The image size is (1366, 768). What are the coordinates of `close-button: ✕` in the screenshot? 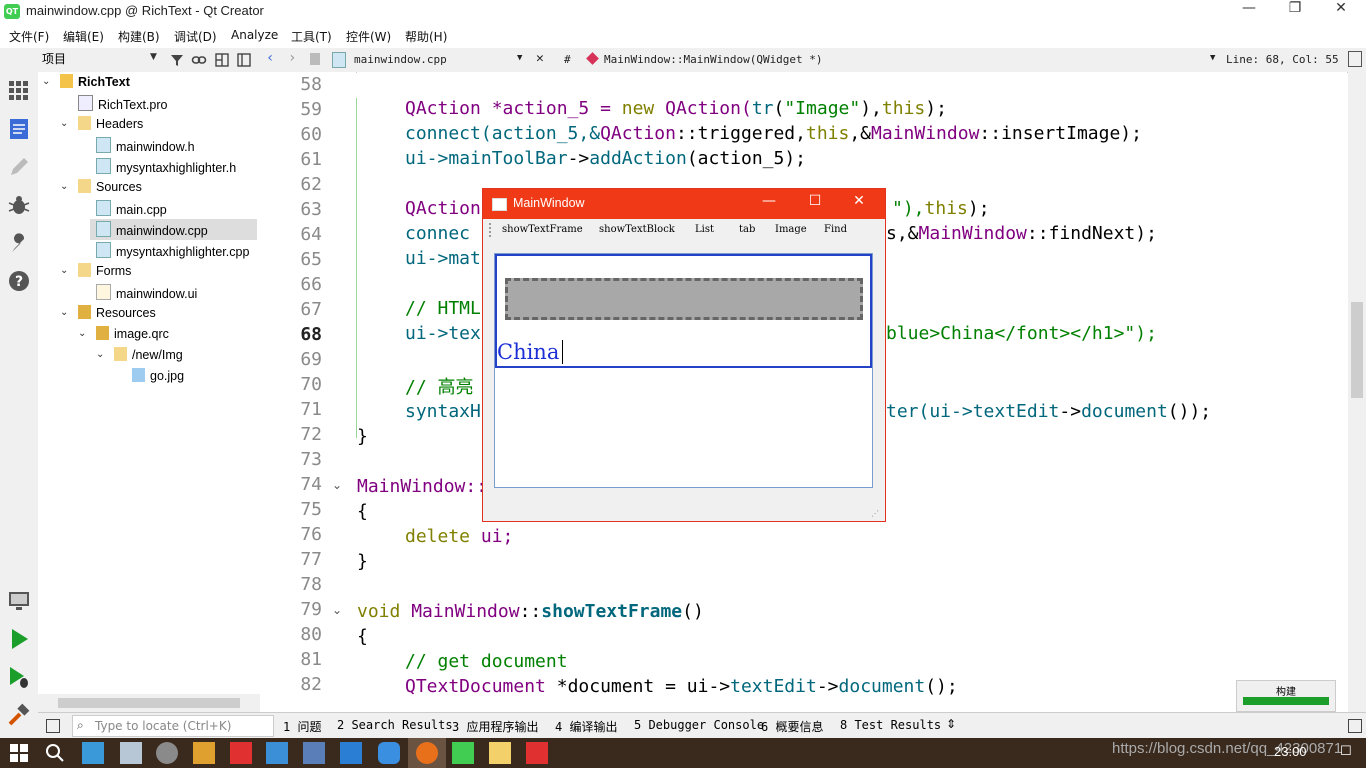 It's located at (1341, 12).